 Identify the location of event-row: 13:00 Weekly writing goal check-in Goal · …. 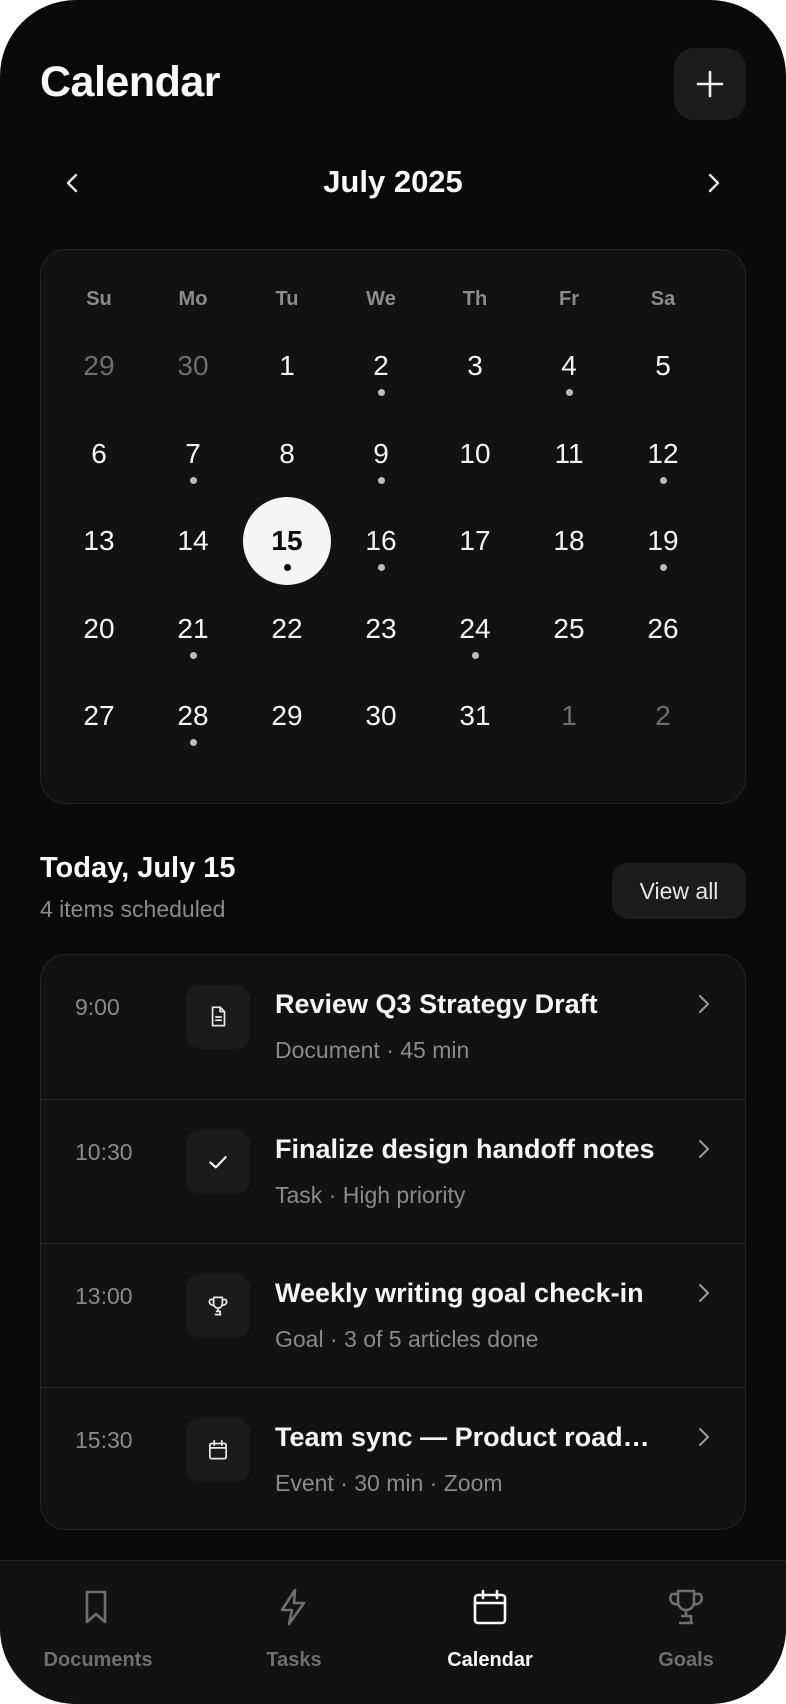
(393, 1315).